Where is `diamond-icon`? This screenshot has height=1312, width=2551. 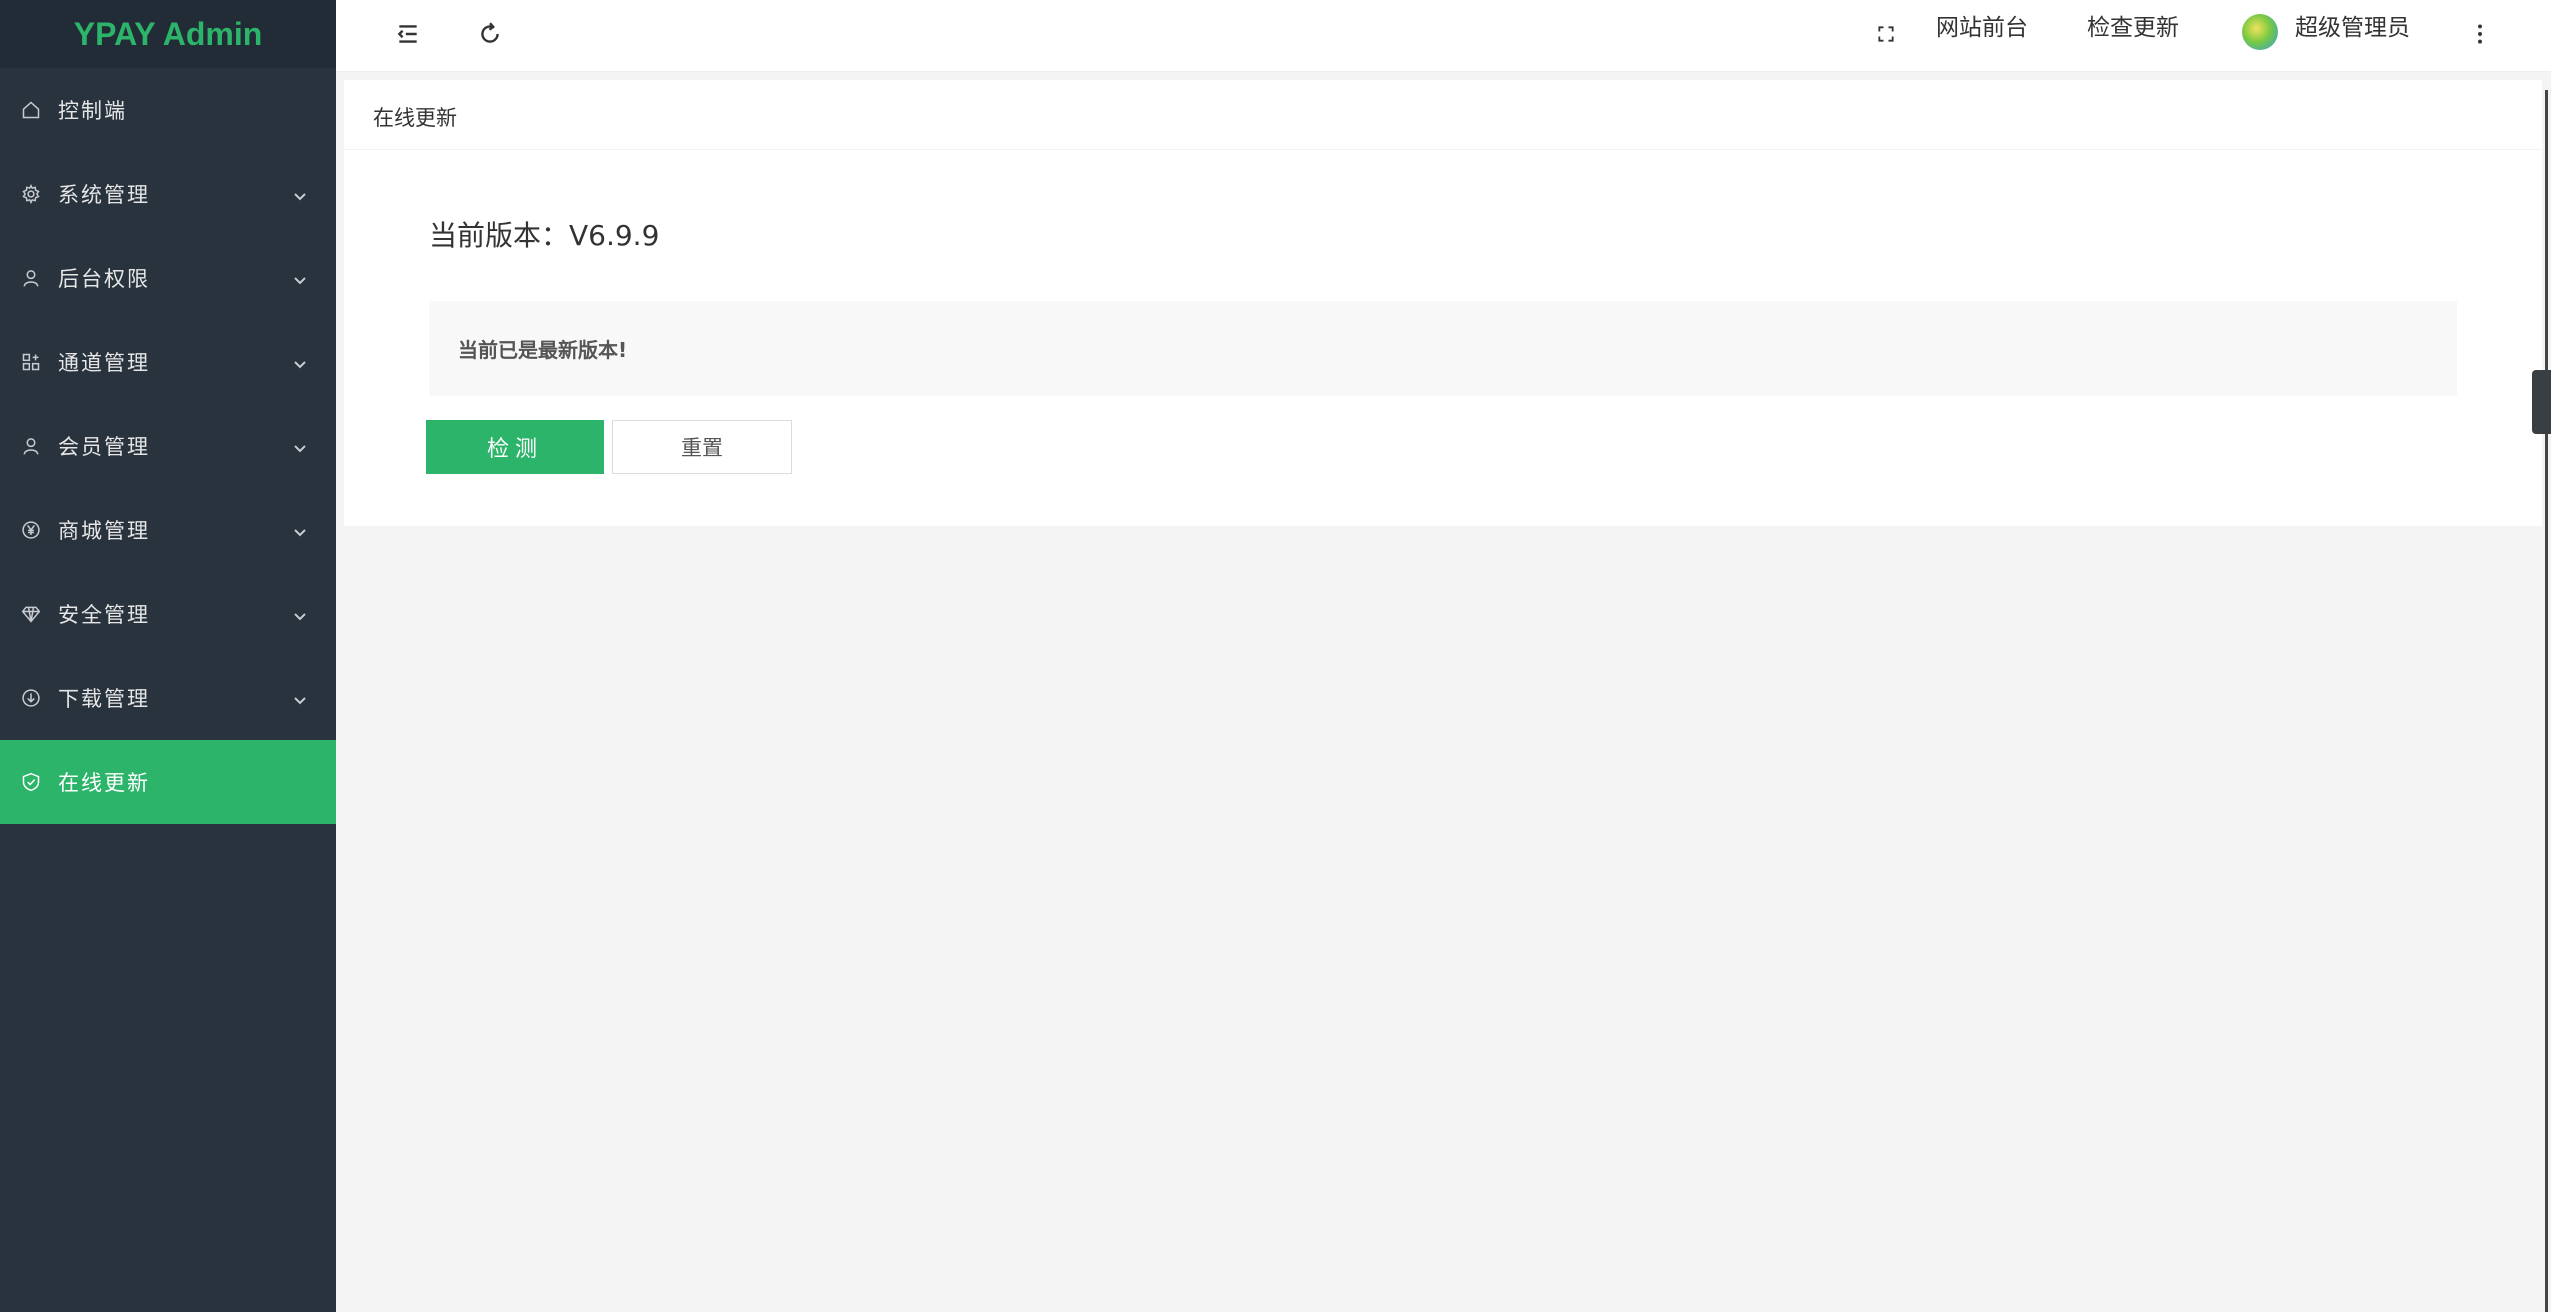
diamond-icon is located at coordinates (31, 614).